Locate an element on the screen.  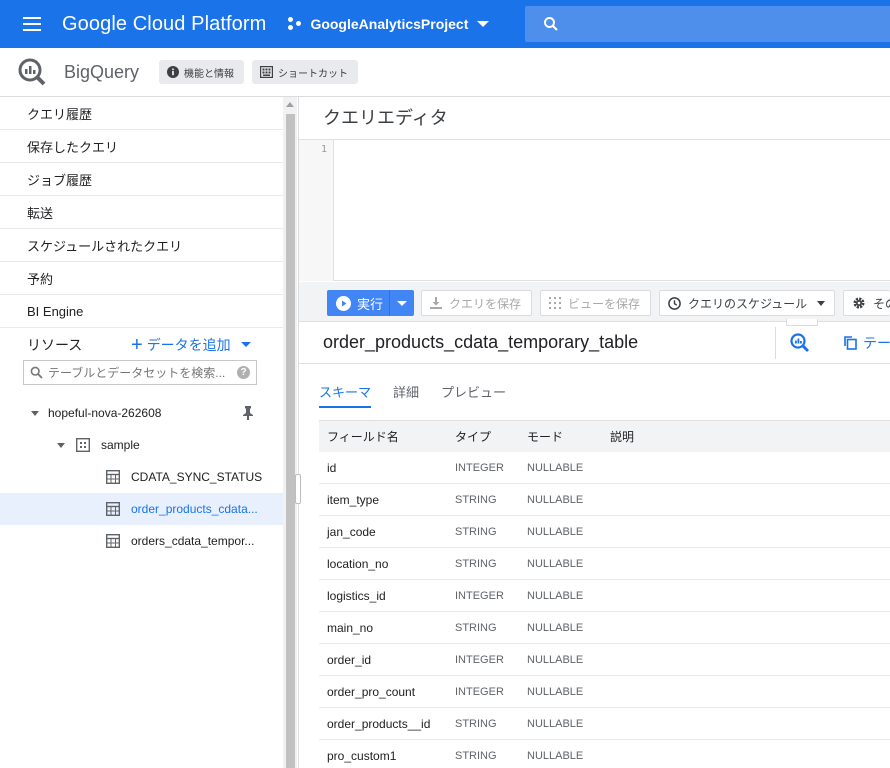
plus-icon: + is located at coordinates (137, 344).